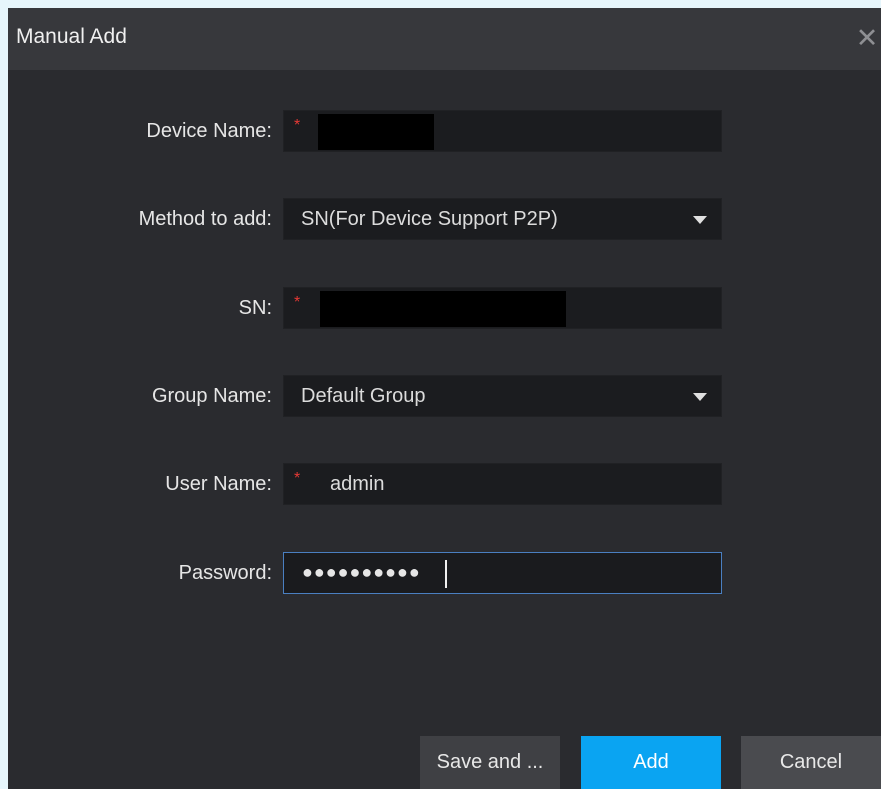 This screenshot has height=789, width=881. What do you see at coordinates (867, 38) in the screenshot?
I see `close-icon: ✕` at bounding box center [867, 38].